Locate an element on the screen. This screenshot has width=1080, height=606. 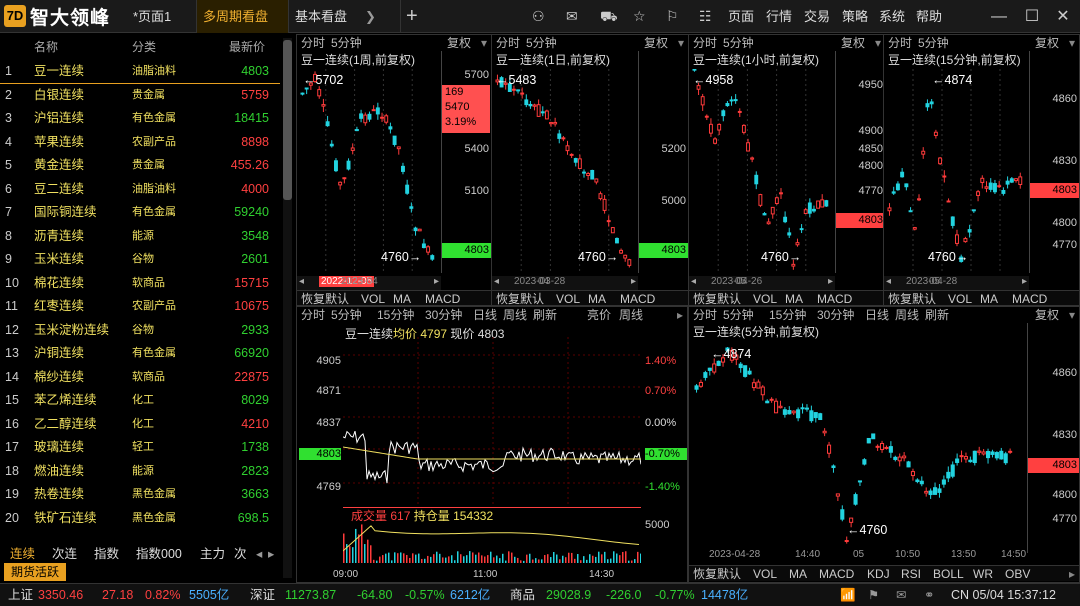
line-type-dropdown: 周线 is located at coordinates (631, 315).